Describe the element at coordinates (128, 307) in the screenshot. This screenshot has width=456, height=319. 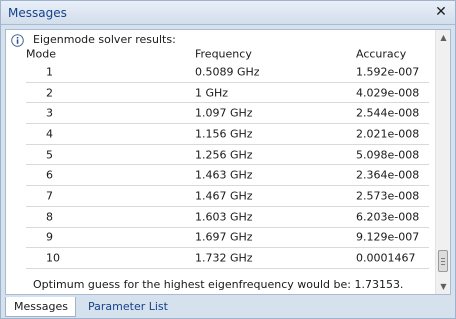
I see `tab-parameter-list: Parameter List` at that location.